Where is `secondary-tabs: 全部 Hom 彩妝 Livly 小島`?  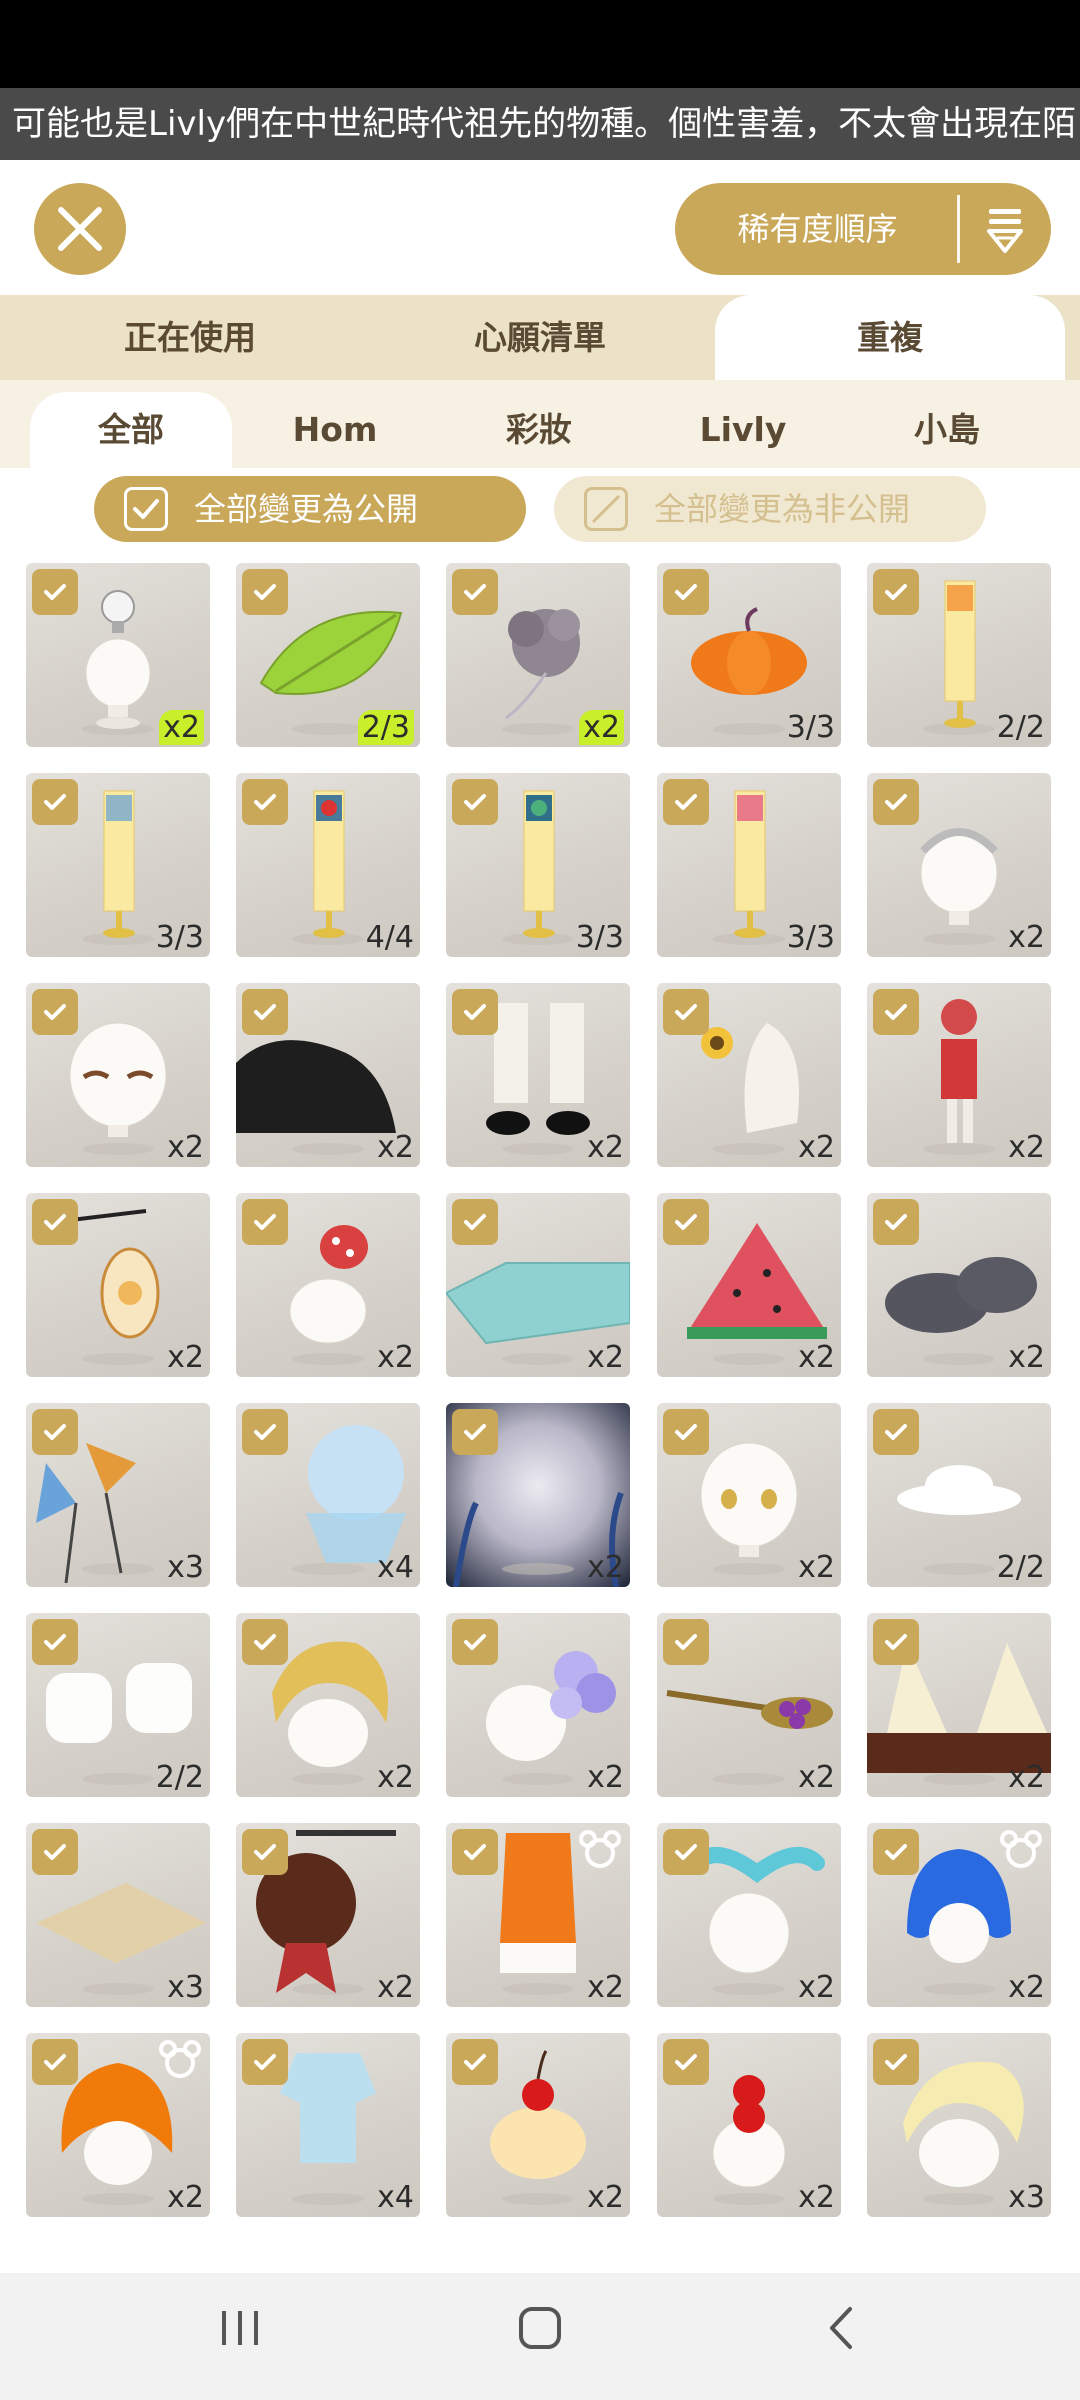 secondary-tabs: 全部 Hom 彩妝 Livly 小島 is located at coordinates (540, 424).